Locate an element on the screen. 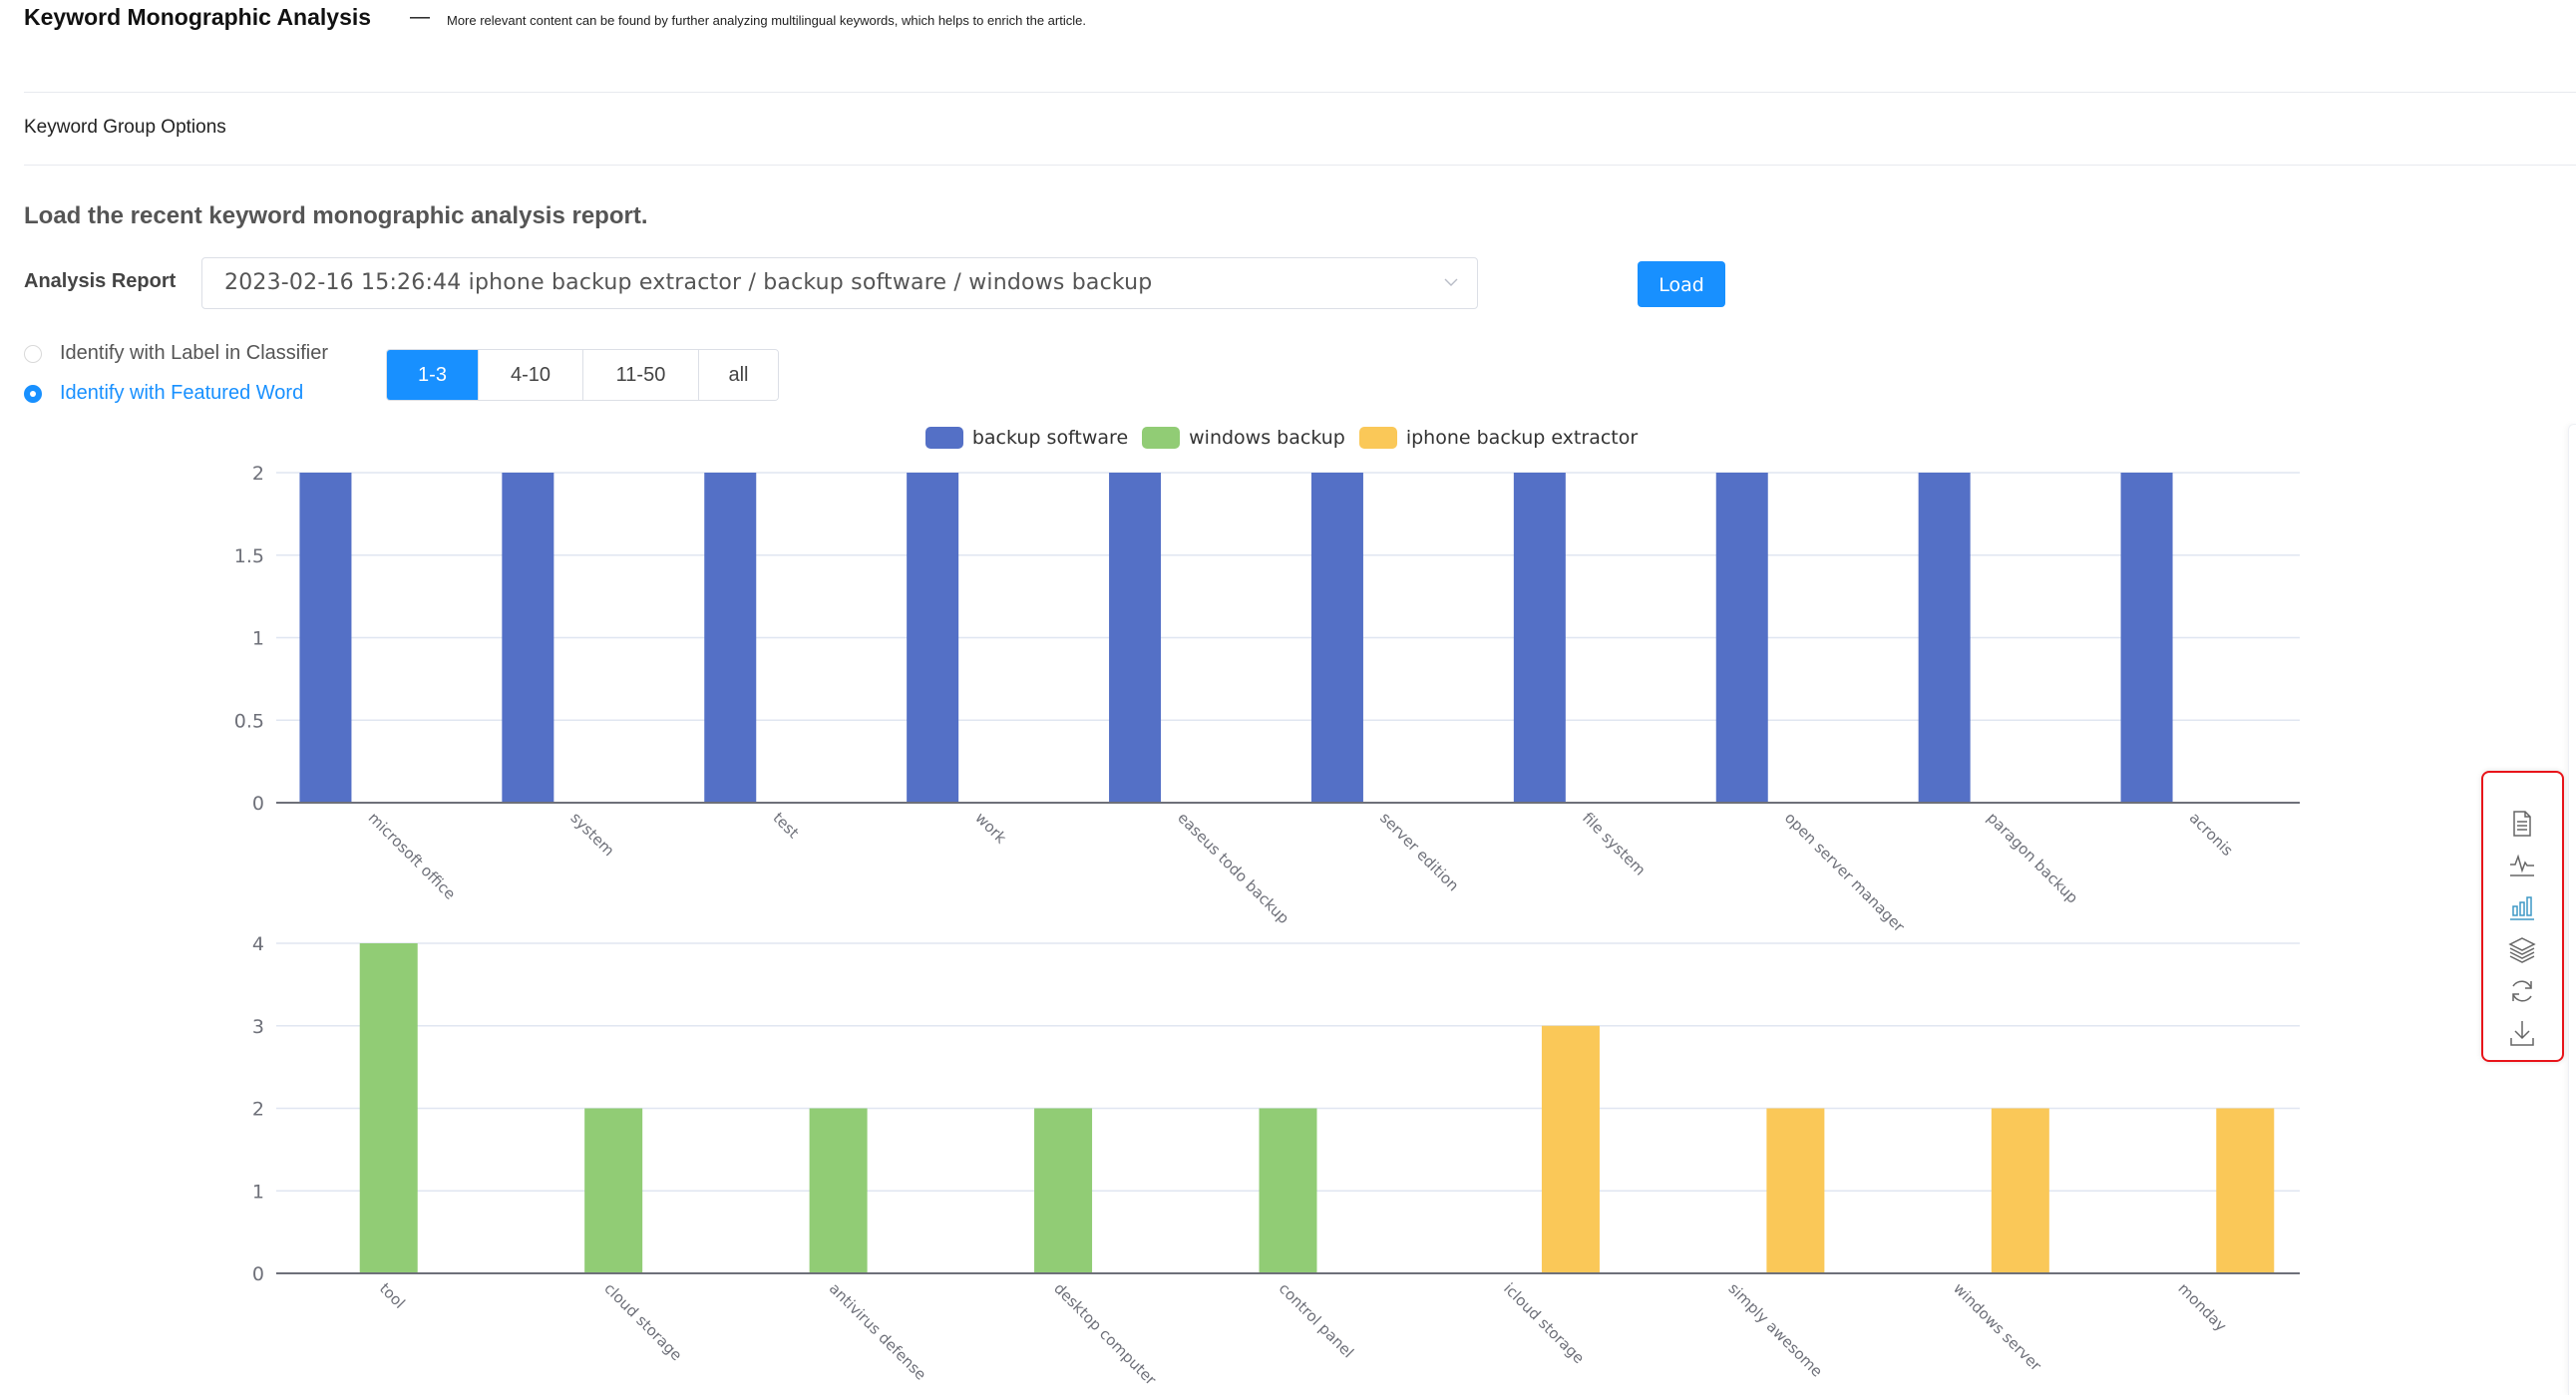 The image size is (2576, 1395). x-tick-label: open server manager is located at coordinates (1845, 873).